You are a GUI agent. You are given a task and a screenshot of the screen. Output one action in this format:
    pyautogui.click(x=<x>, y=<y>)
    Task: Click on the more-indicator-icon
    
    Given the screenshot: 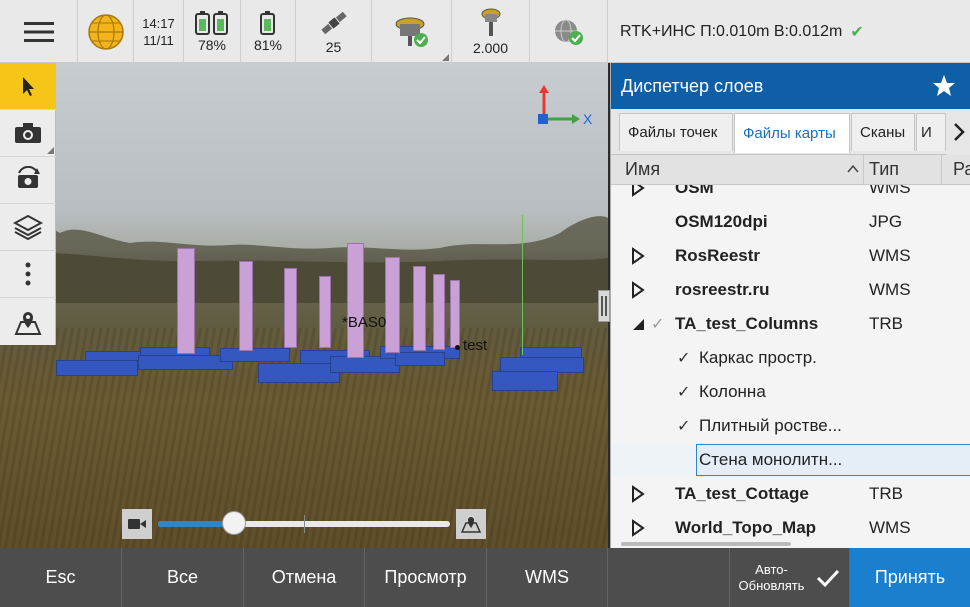 What is the action you would take?
    pyautogui.click(x=50, y=150)
    